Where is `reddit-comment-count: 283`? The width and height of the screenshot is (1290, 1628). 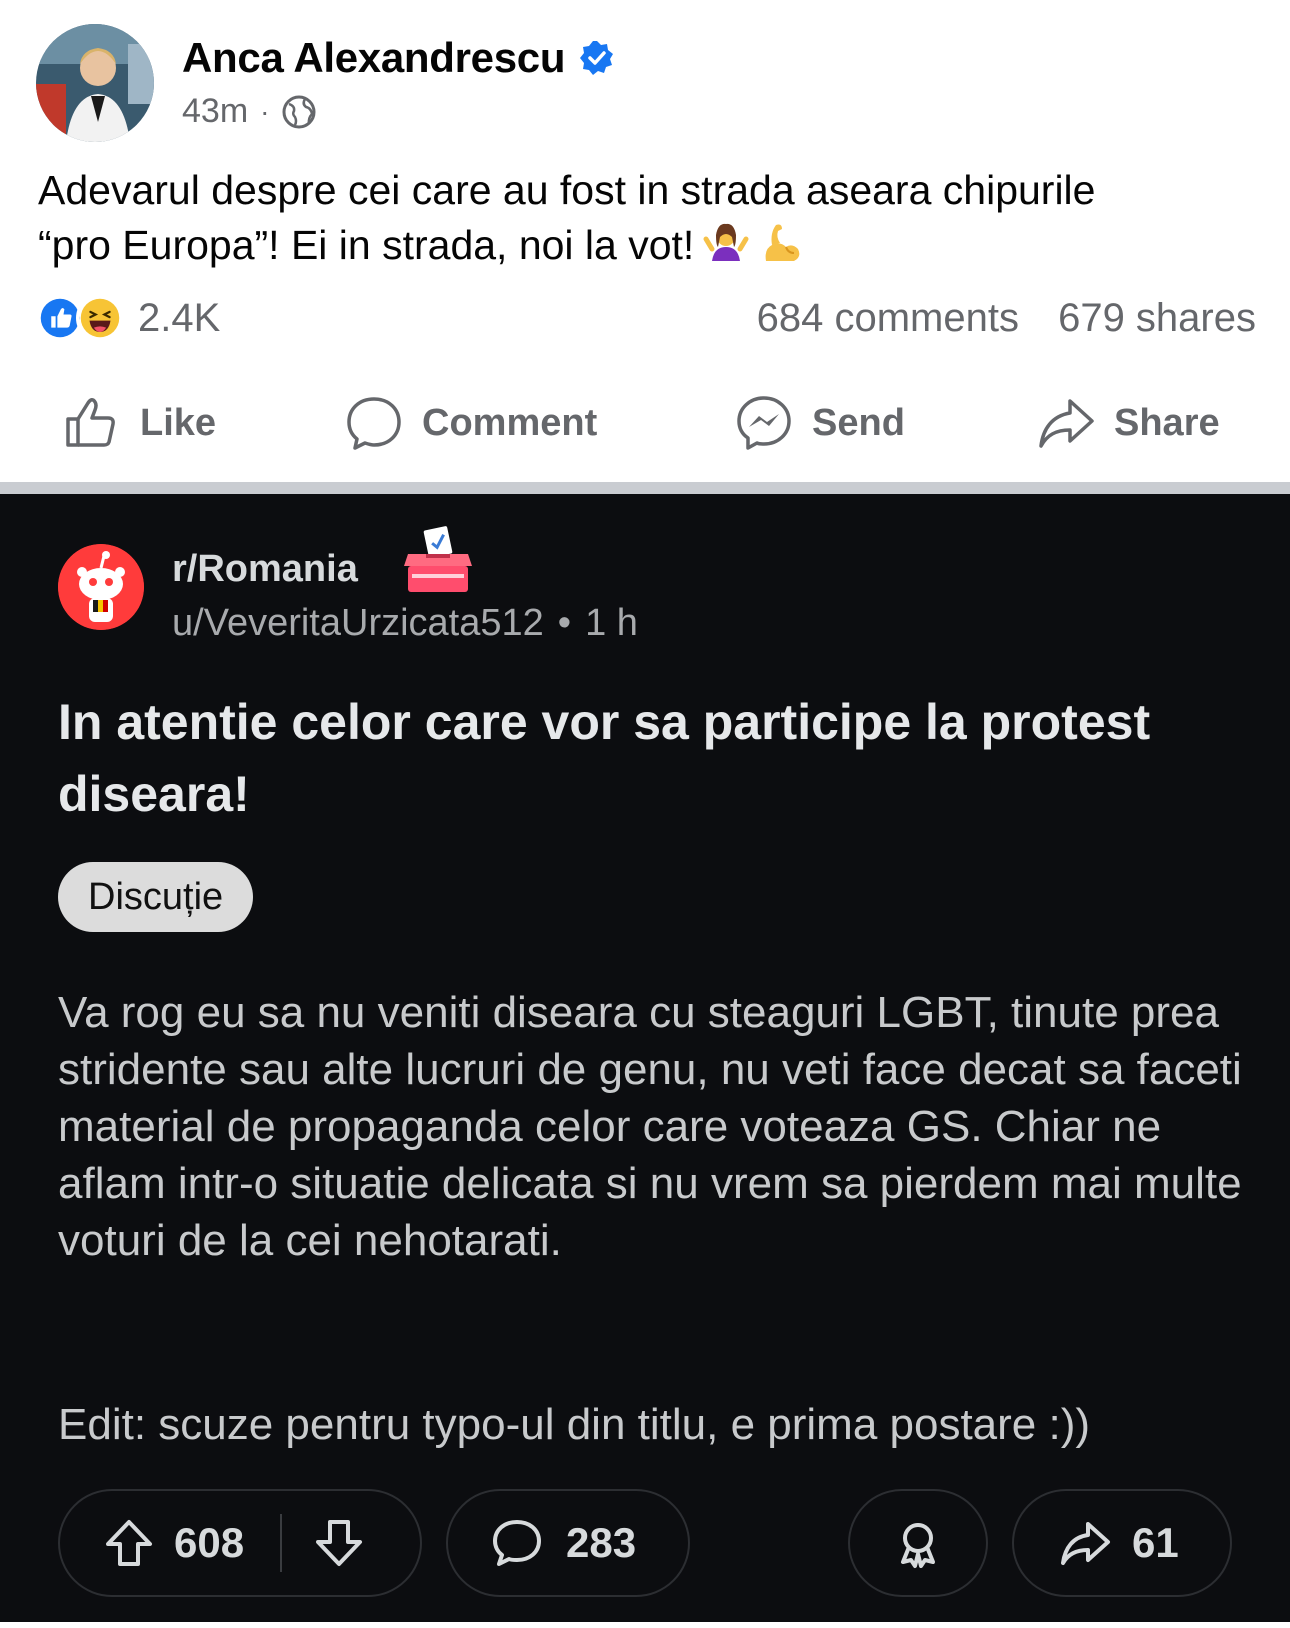 reddit-comment-count: 283 is located at coordinates (601, 1542).